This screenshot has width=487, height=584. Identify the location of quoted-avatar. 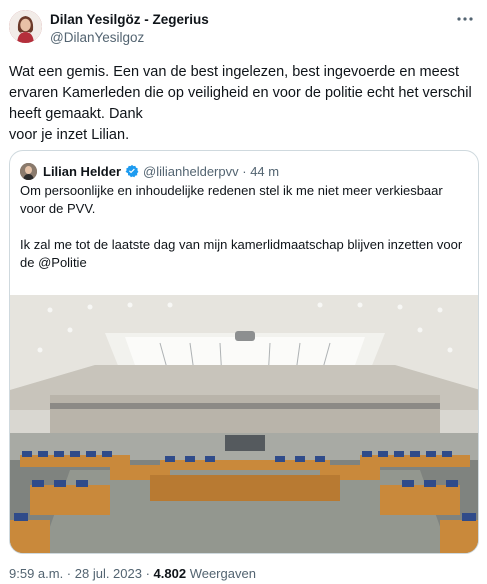
(28, 171).